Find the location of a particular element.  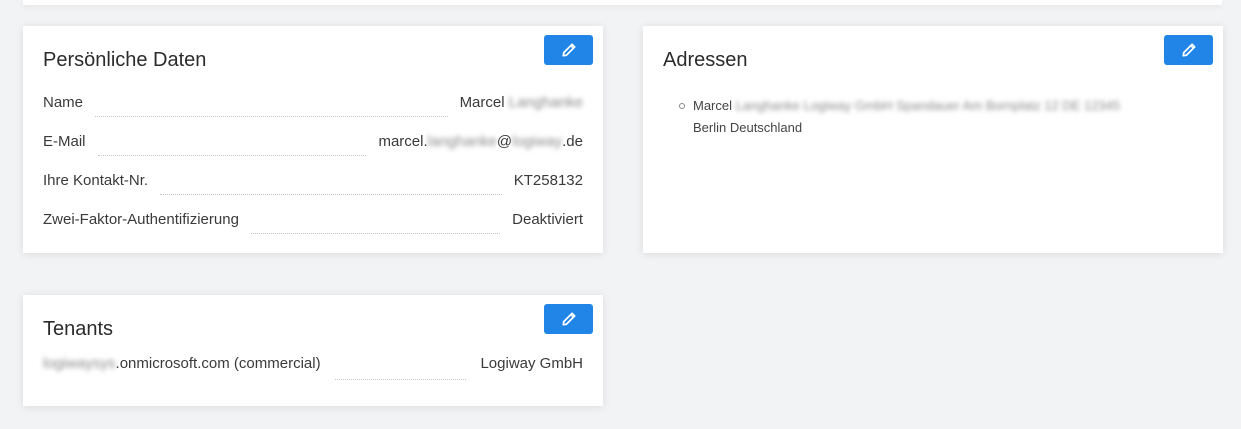

tenant-domain-suffix: .onmicrosoft.com (commercial) is located at coordinates (218, 363).